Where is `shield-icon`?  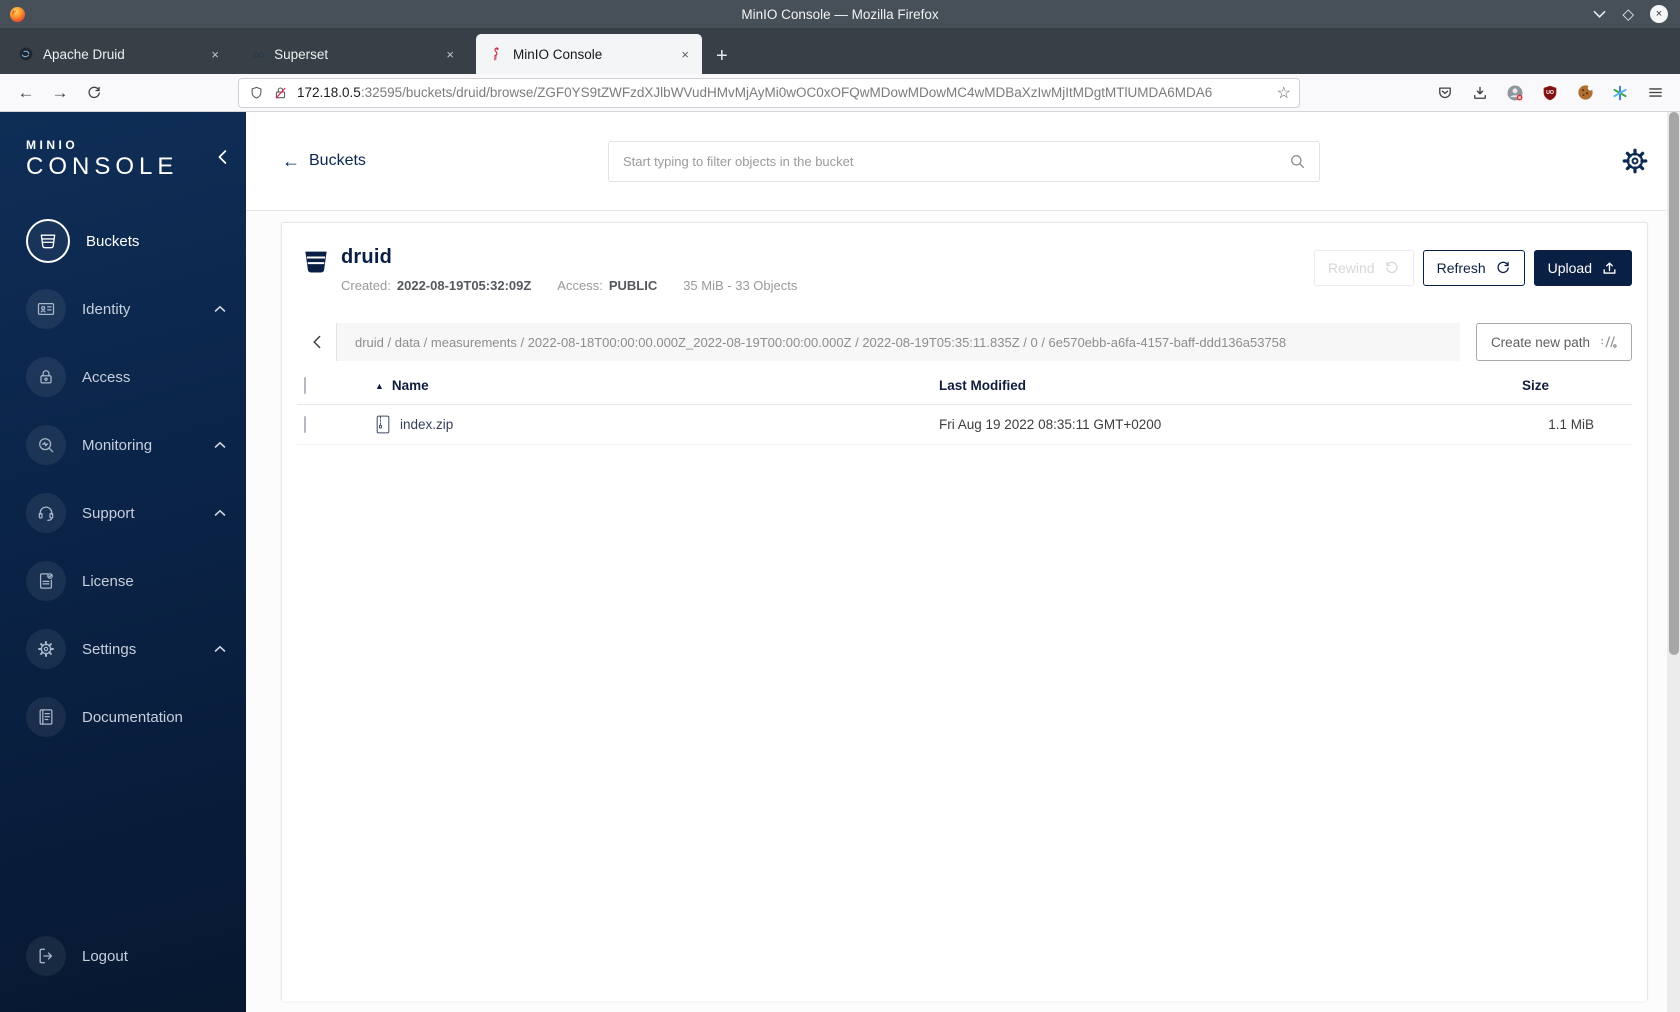
shield-icon is located at coordinates (256, 93).